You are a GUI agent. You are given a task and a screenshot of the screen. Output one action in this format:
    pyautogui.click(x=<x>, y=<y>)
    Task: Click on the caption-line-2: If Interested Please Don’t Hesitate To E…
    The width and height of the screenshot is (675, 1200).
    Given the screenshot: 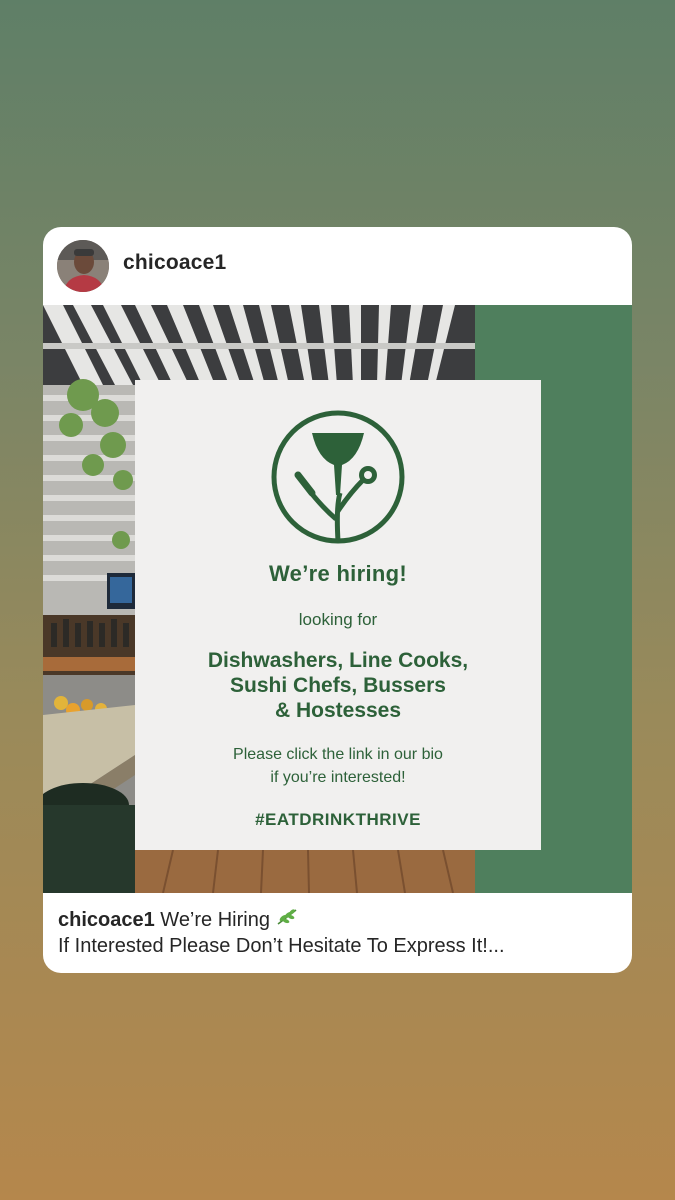 What is the action you would take?
    pyautogui.click(x=281, y=946)
    